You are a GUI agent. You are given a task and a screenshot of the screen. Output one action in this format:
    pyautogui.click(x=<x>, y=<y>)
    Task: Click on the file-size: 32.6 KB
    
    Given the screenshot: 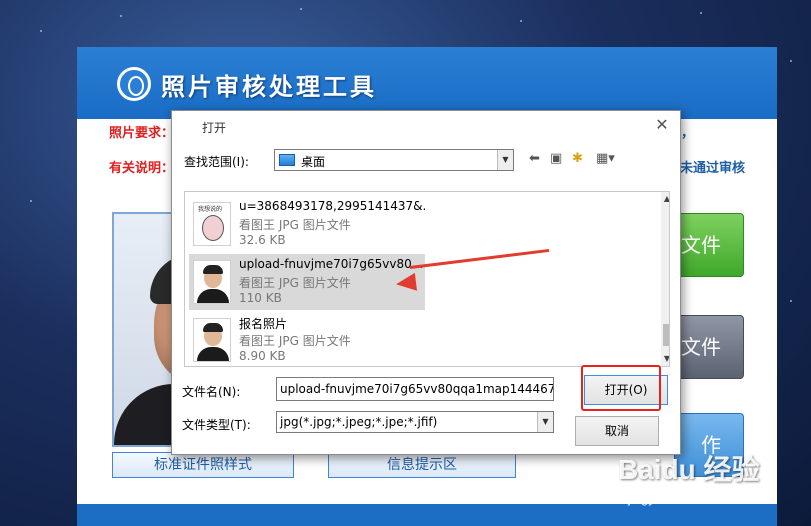 What is the action you would take?
    pyautogui.click(x=262, y=240)
    